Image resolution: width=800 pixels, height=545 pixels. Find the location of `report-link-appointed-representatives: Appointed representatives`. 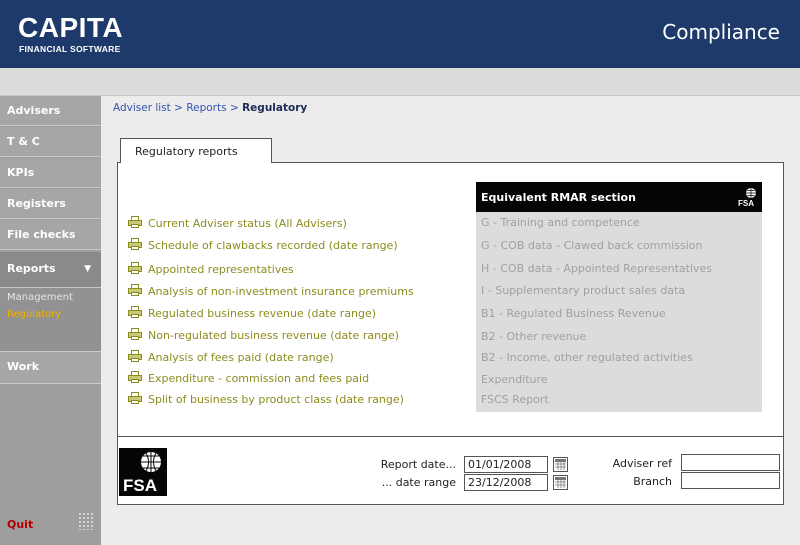

report-link-appointed-representatives: Appointed representatives is located at coordinates (211, 270).